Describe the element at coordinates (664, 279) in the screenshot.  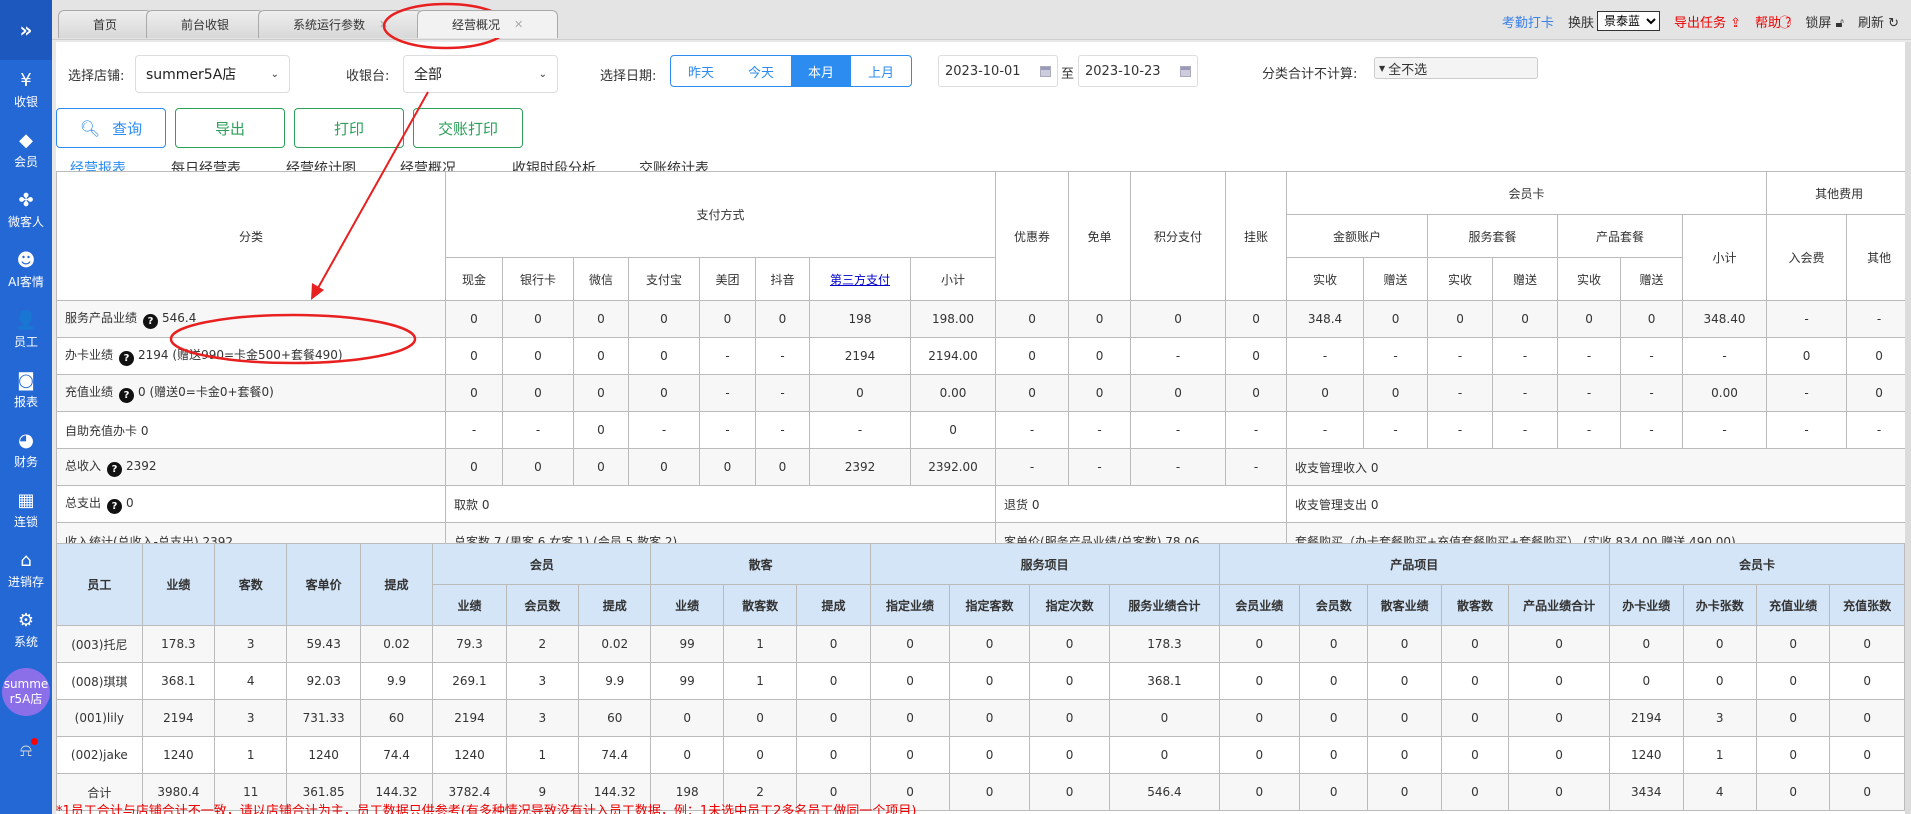
I see `header-payment-col: 支付宝` at that location.